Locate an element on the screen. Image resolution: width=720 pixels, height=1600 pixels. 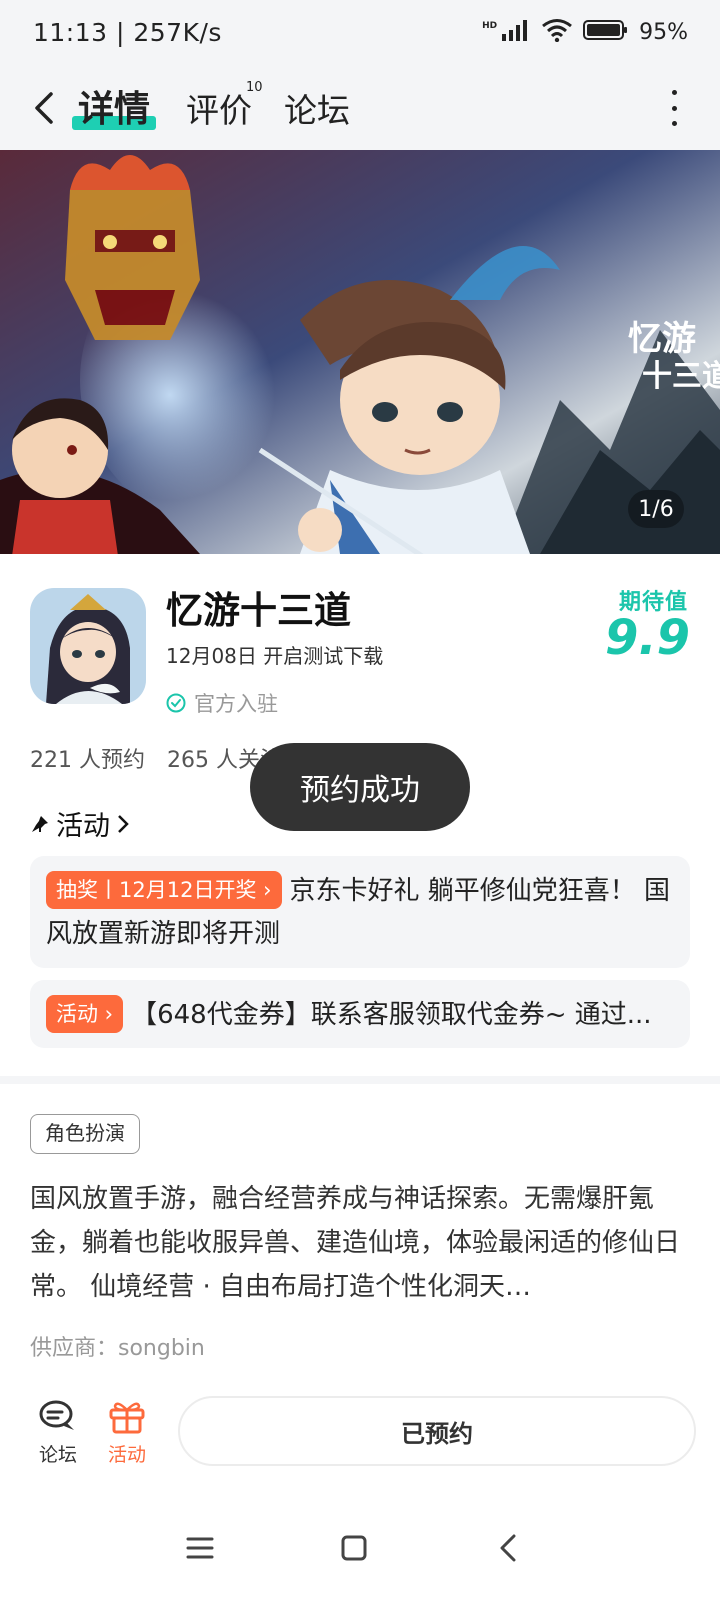
bottom-action-bar: 论坛 活动 已预约 is located at coordinates (360, 1435).